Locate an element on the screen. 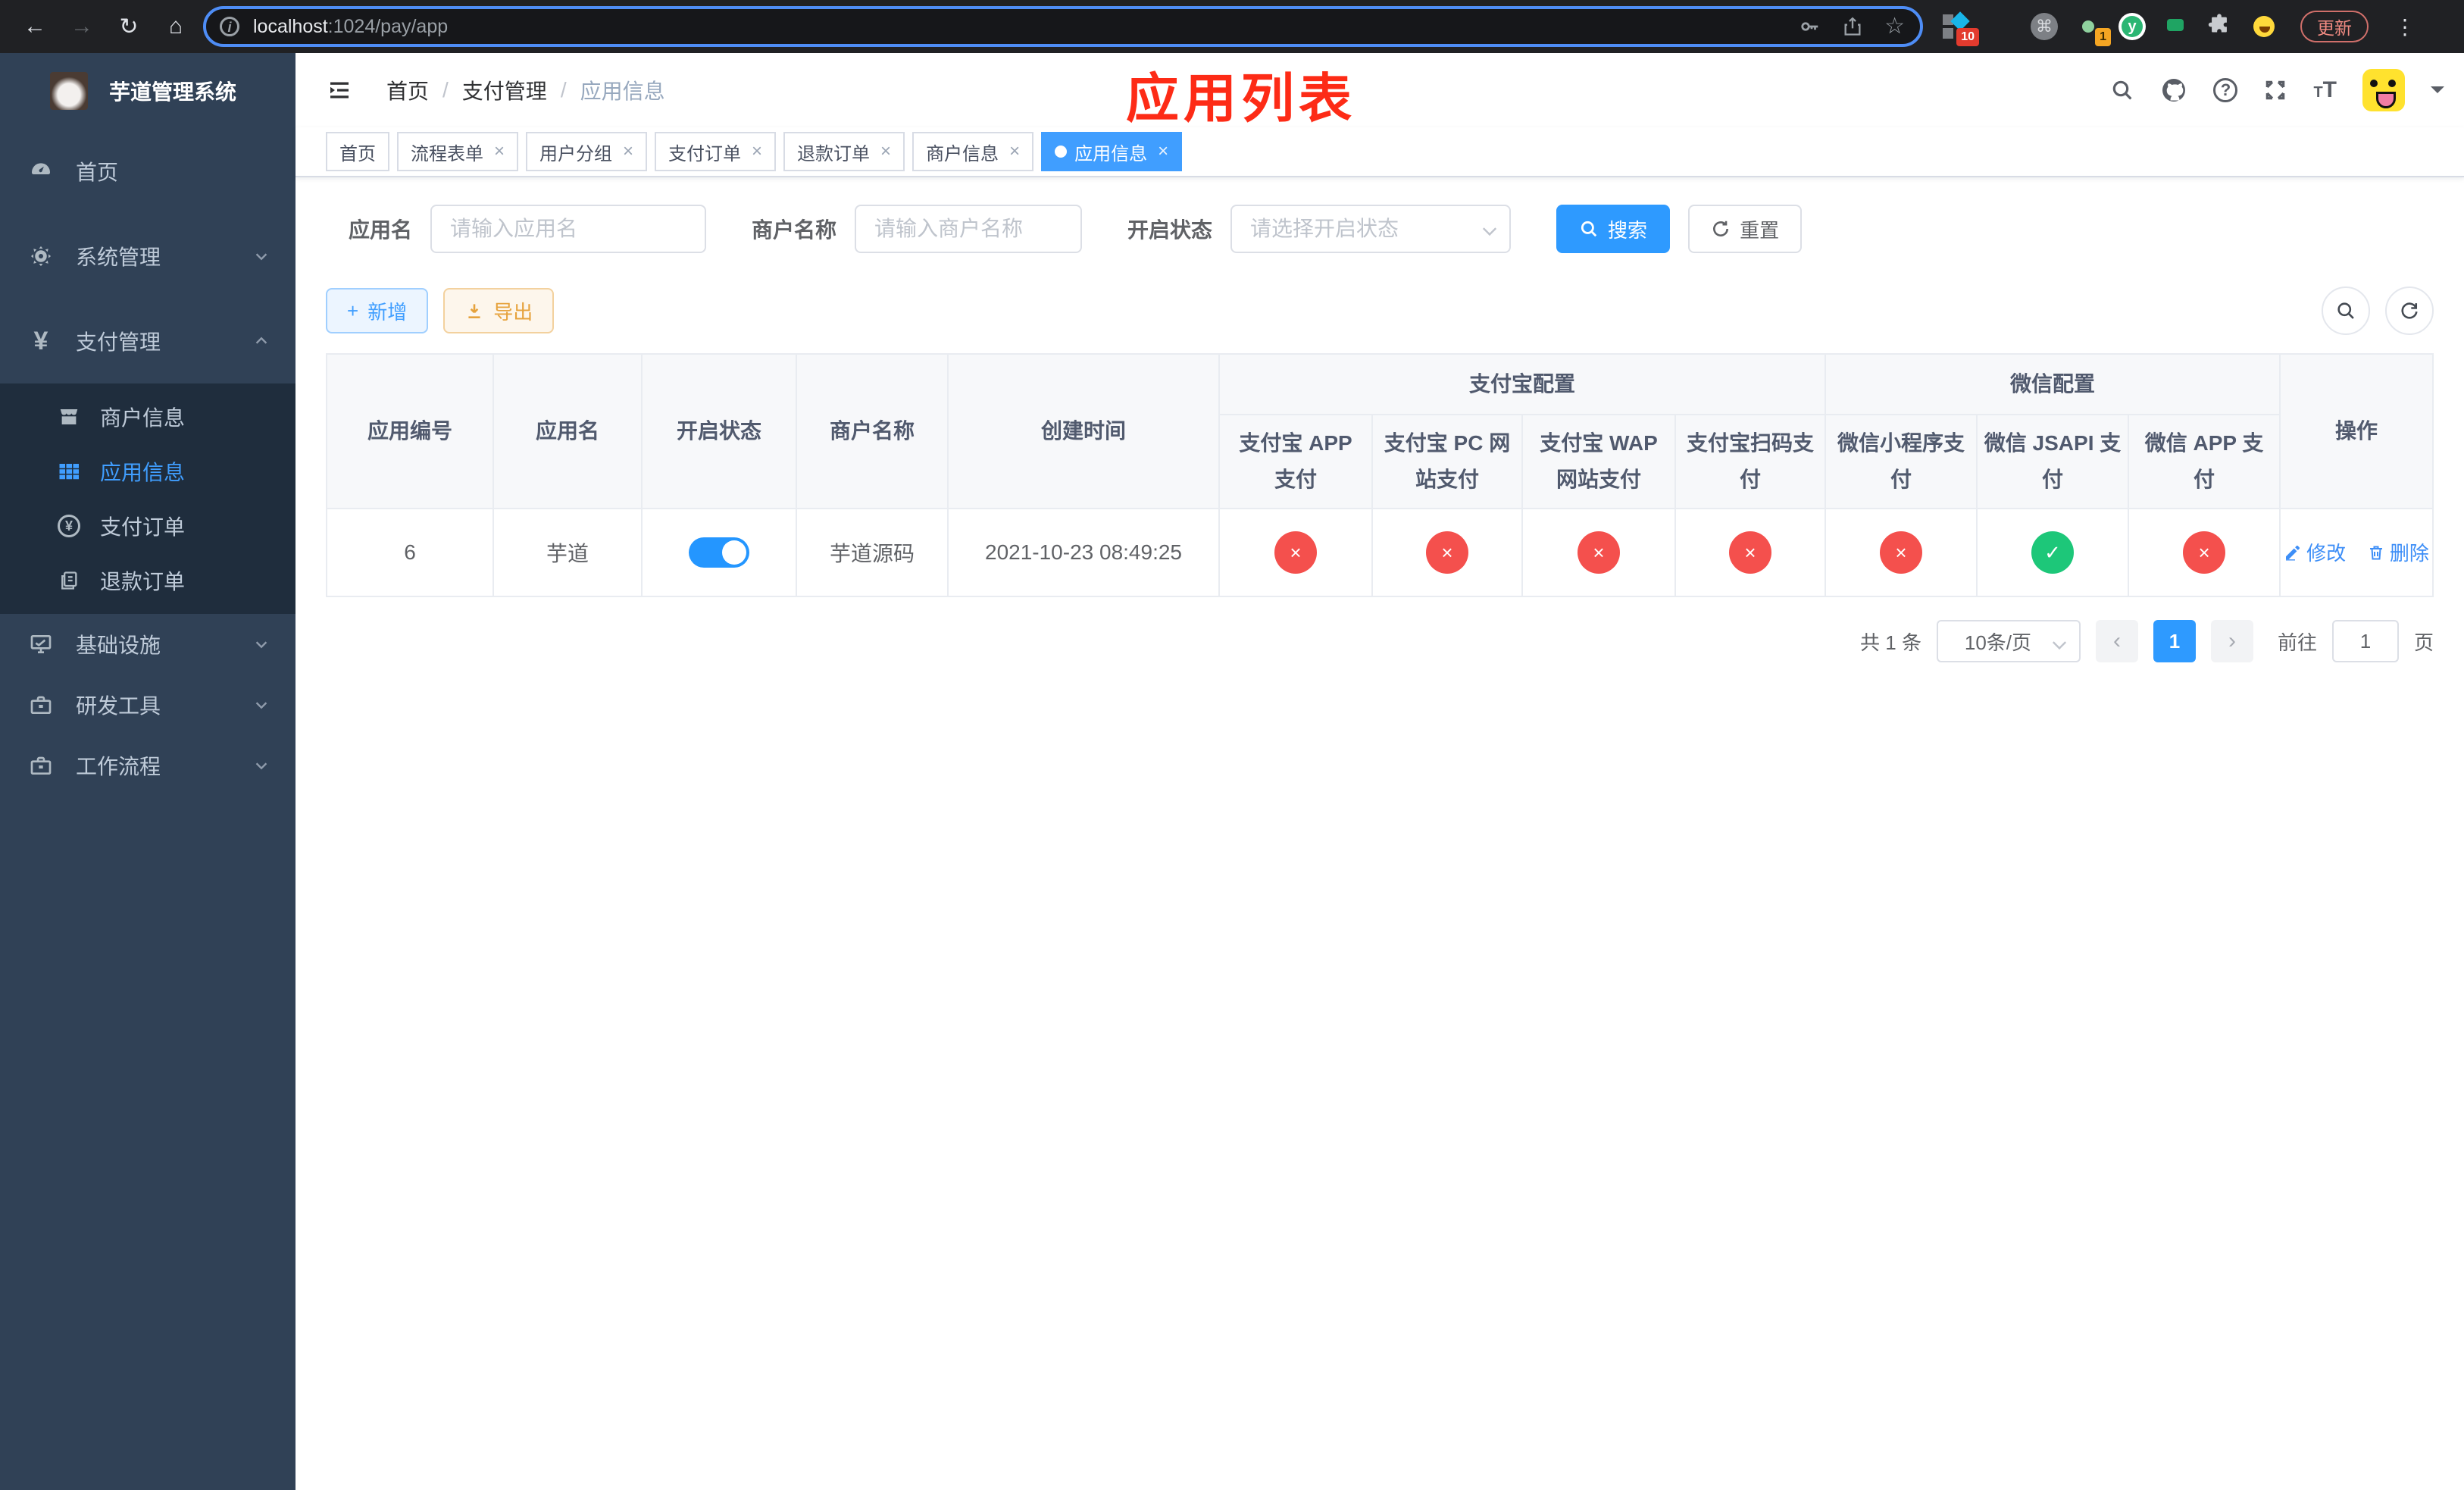  page-number-current: 1 is located at coordinates (2174, 641).